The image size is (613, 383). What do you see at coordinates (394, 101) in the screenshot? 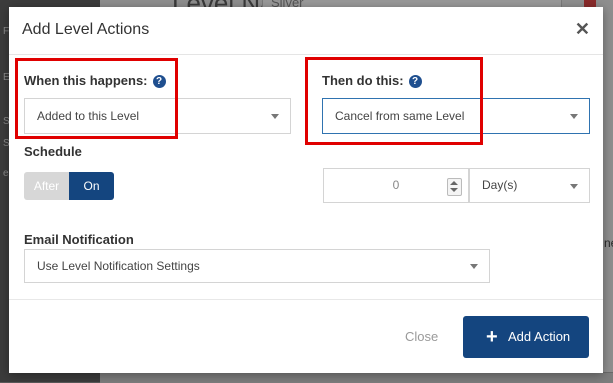
I see `highlight-box-action` at bounding box center [394, 101].